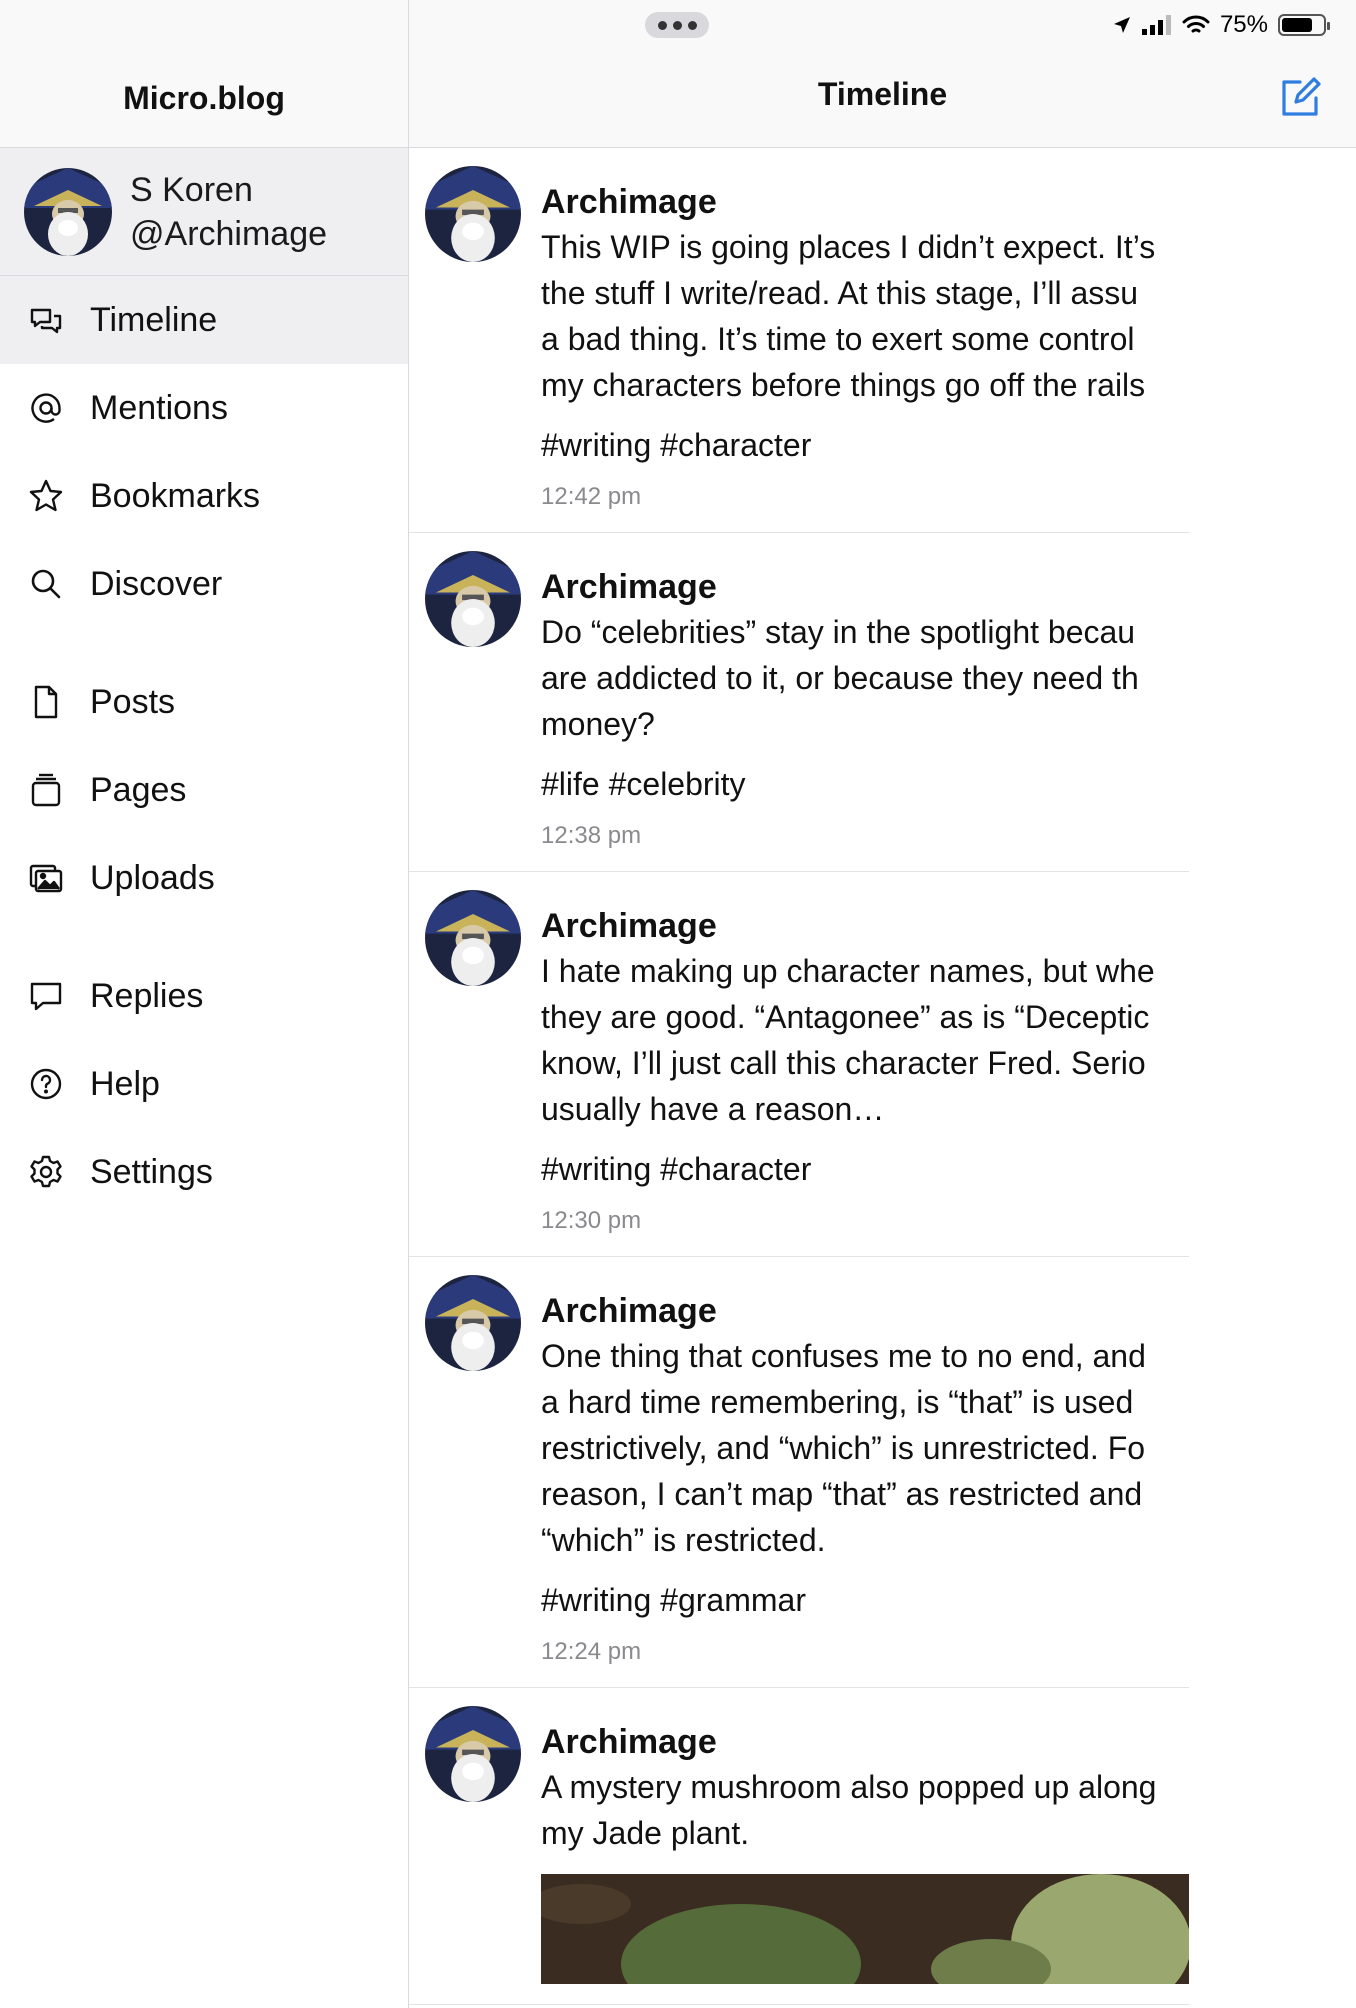  What do you see at coordinates (46, 496) in the screenshot?
I see `star-icon` at bounding box center [46, 496].